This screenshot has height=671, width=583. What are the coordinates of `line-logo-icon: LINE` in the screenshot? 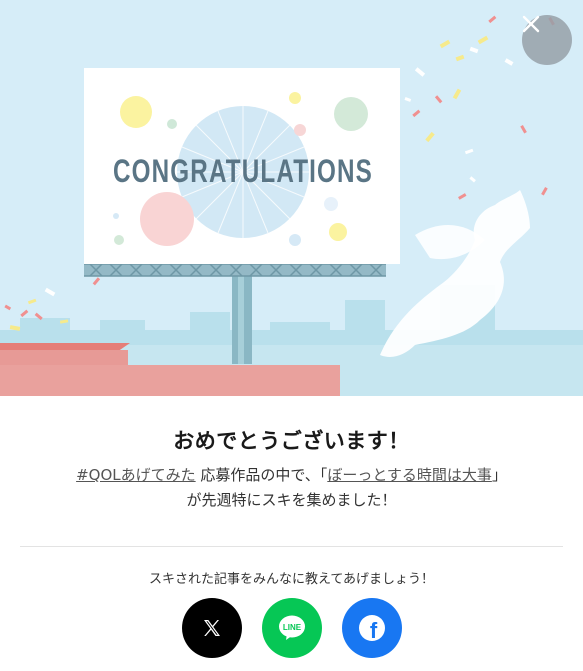 It's located at (292, 627).